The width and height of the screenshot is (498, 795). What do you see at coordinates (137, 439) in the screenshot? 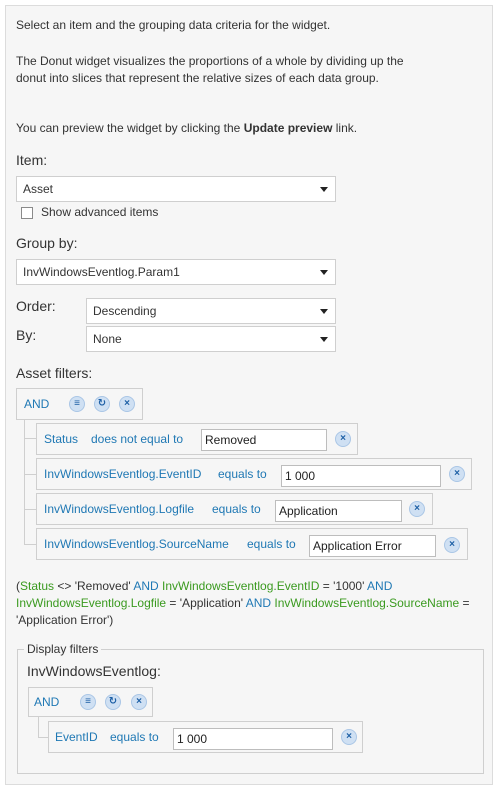
I see `filter-condition: does not equal to` at bounding box center [137, 439].